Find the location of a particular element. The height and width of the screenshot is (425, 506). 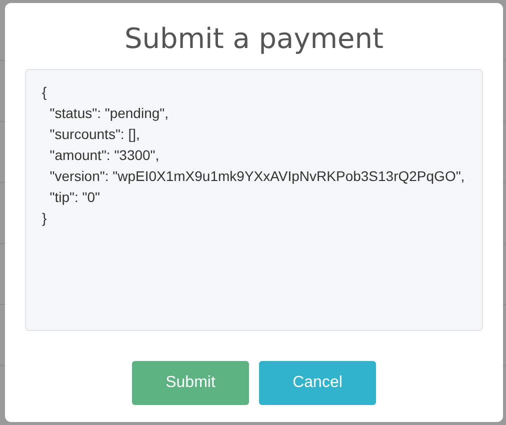

code-line: } is located at coordinates (44, 218).